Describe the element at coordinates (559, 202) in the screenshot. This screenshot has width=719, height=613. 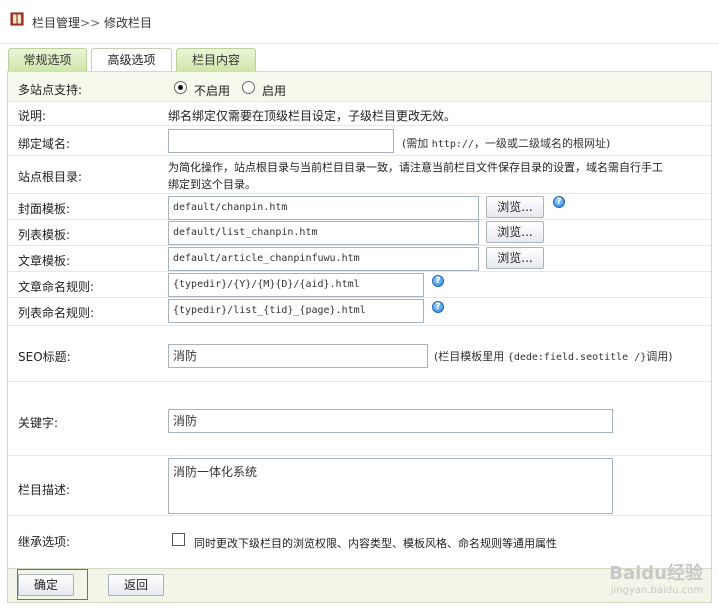
I see `cover-template-help-icon: ?` at that location.